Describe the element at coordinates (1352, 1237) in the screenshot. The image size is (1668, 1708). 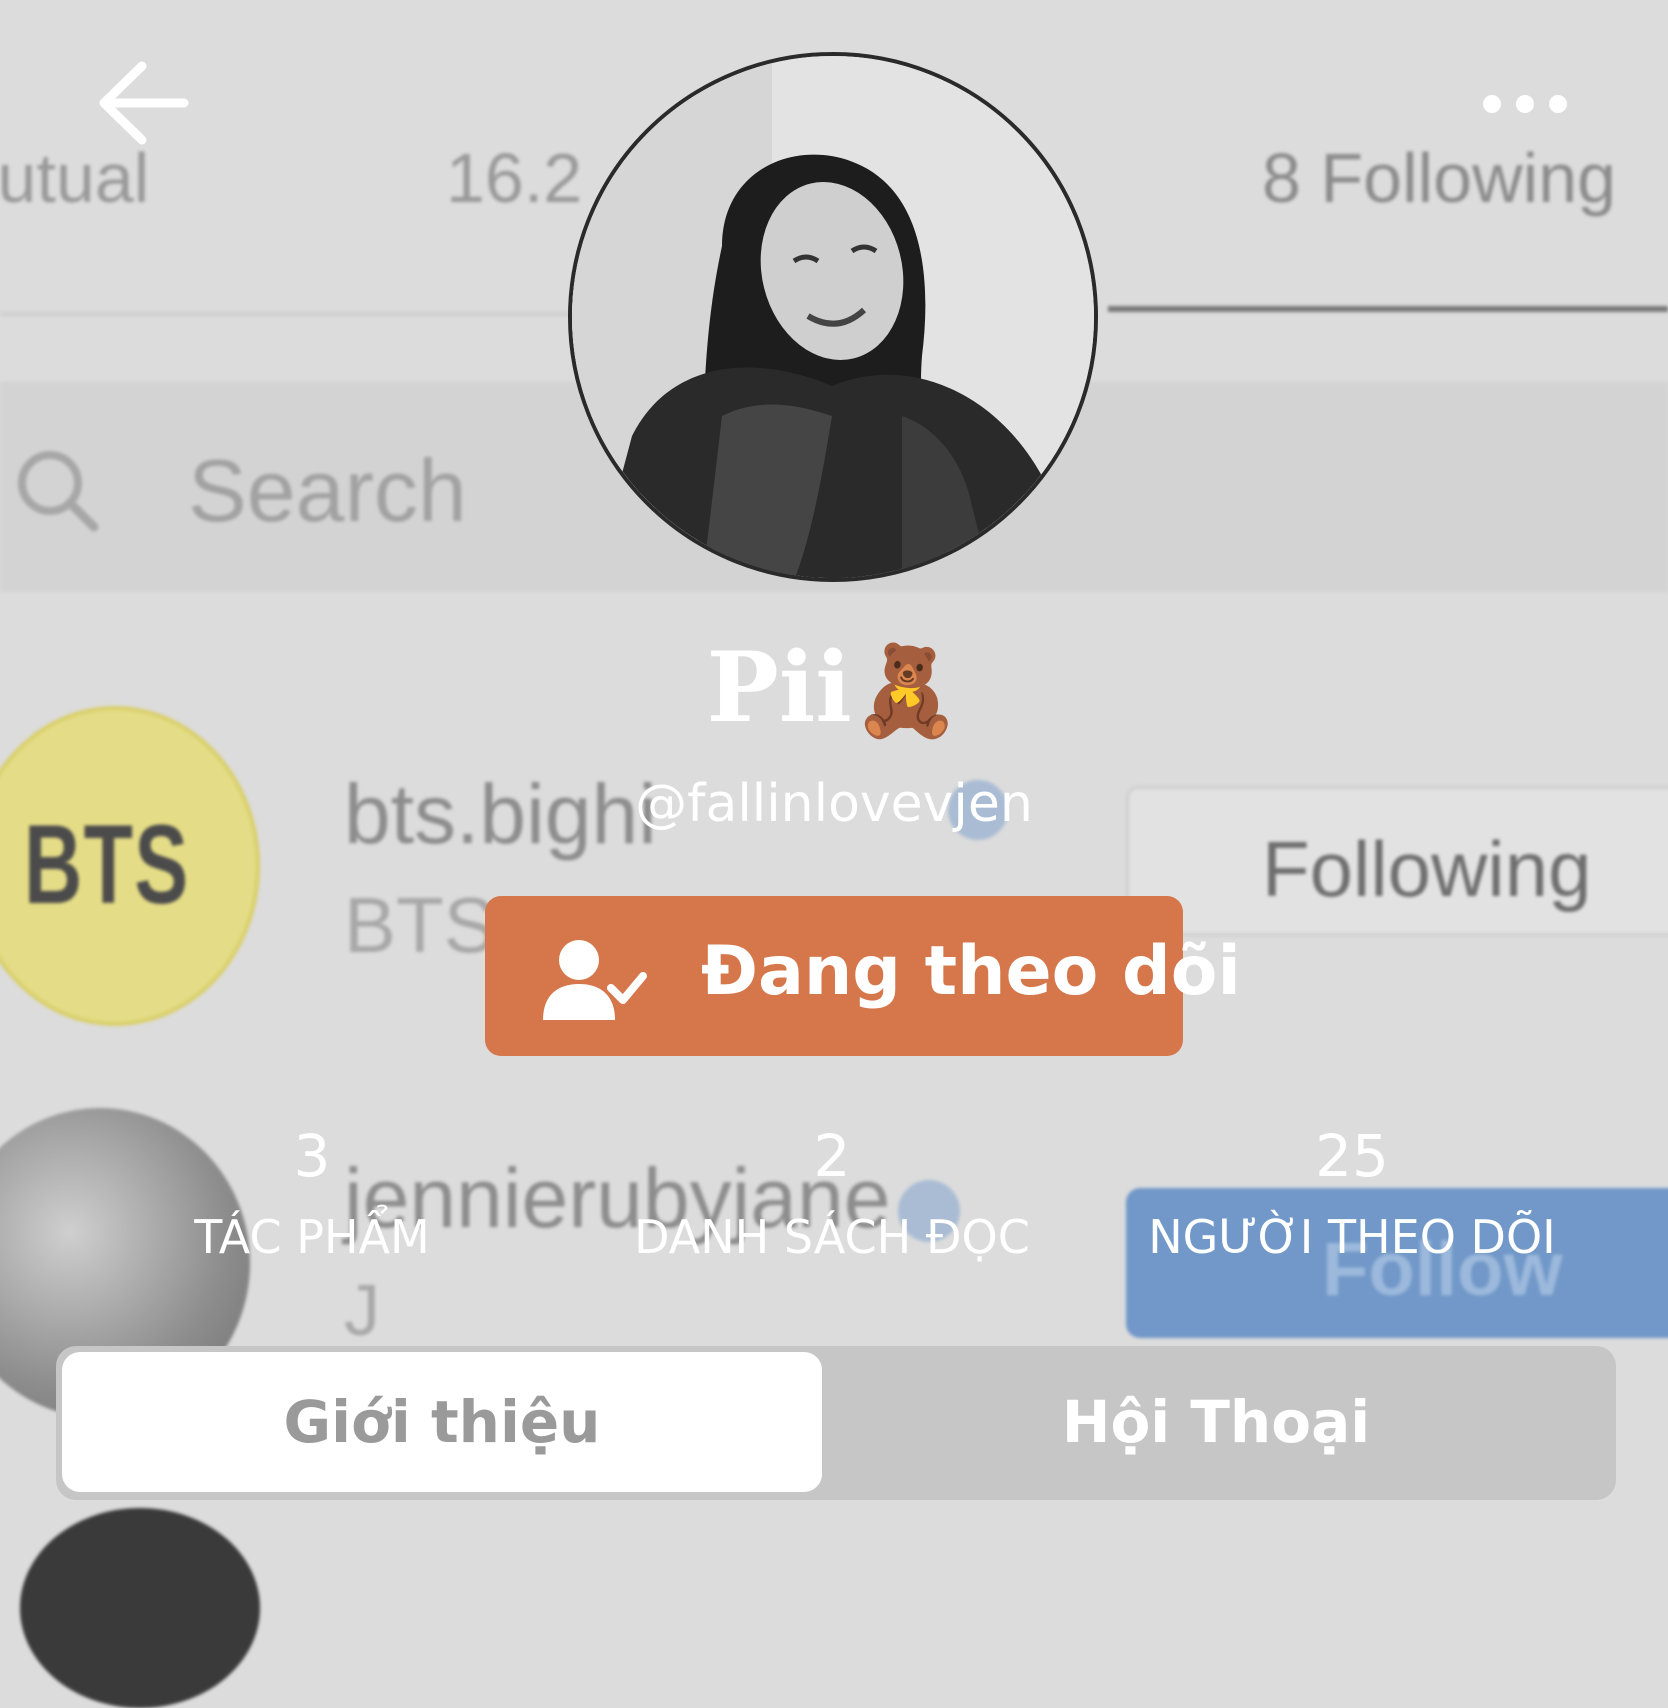
I see `stat-label: NGƯỜI THEO DÕI` at that location.